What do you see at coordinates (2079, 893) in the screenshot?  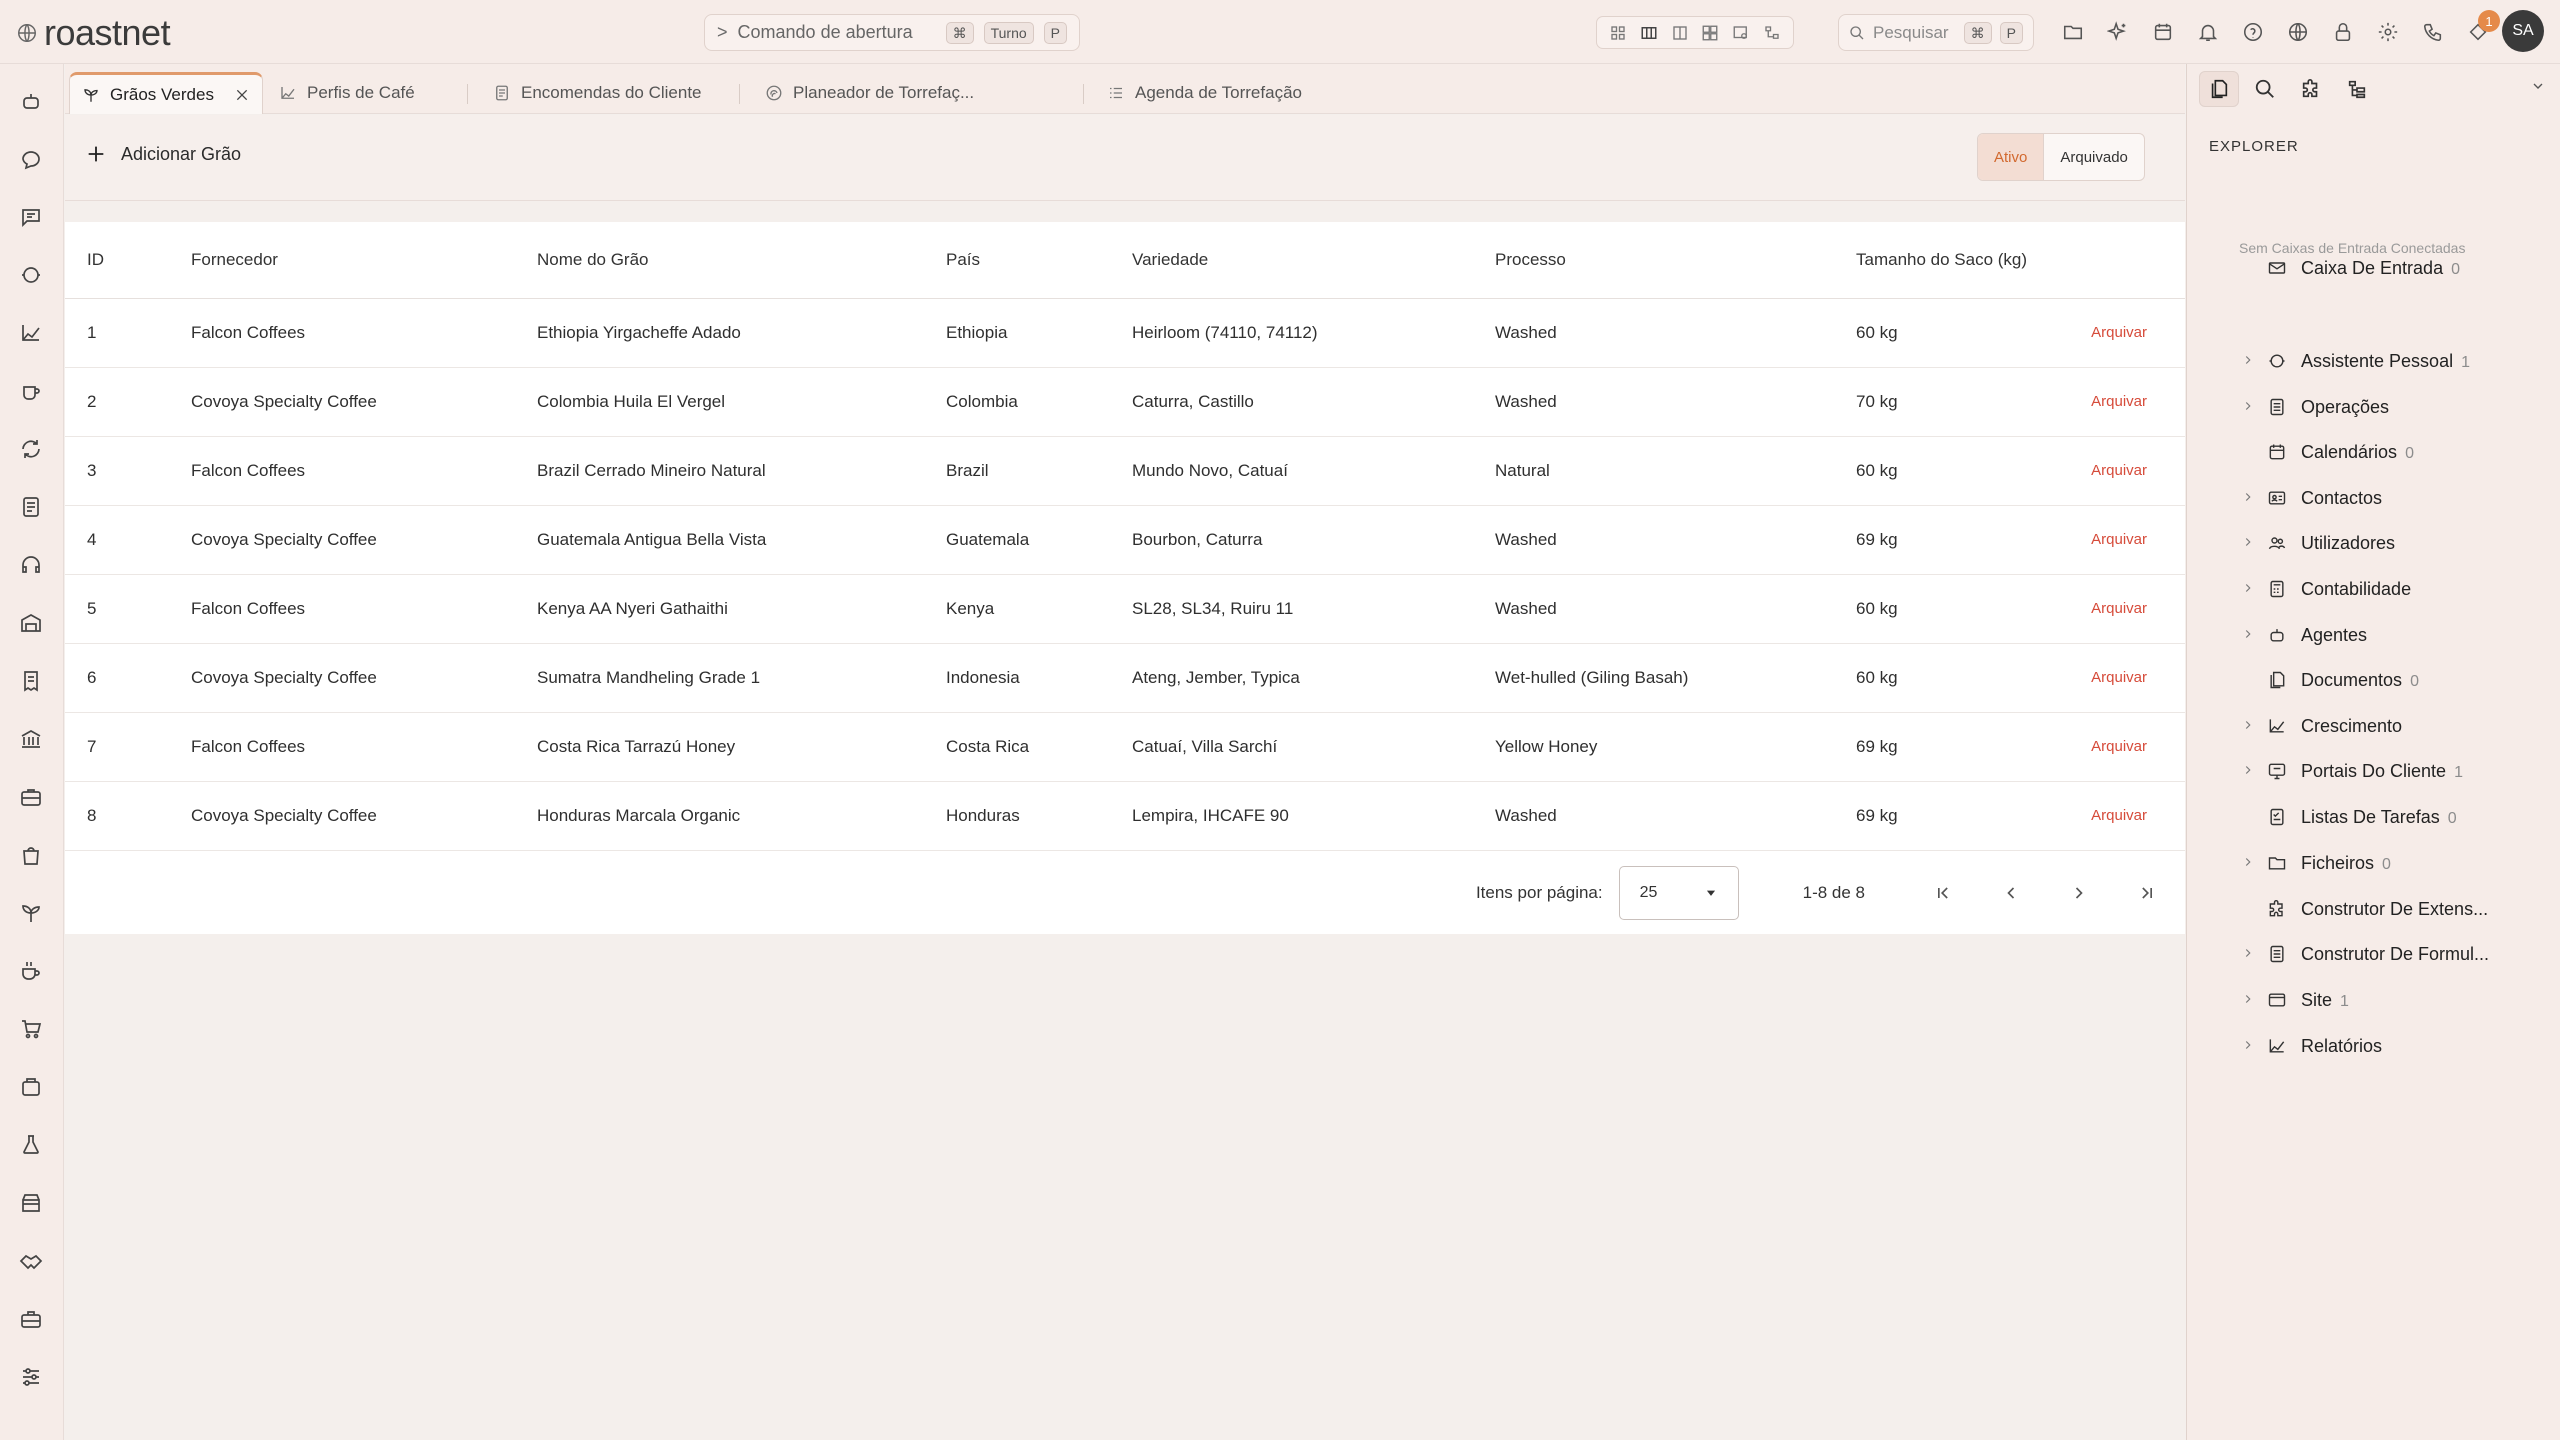 I see `next-page-button` at bounding box center [2079, 893].